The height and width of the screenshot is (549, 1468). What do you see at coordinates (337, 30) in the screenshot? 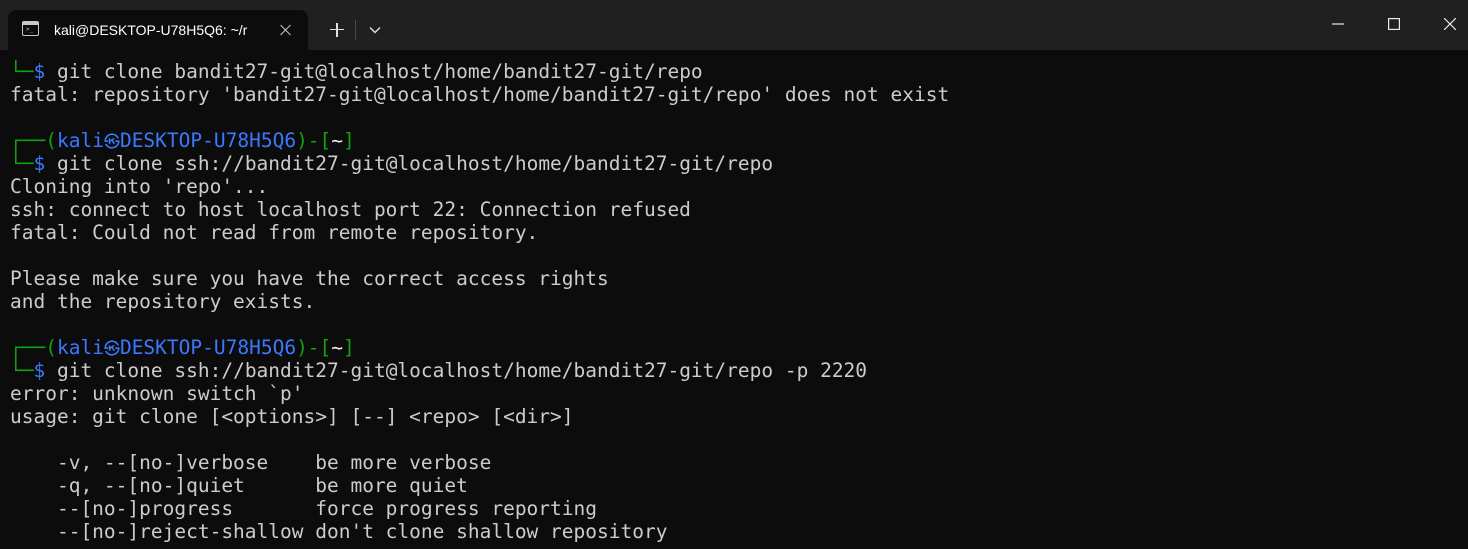
I see `plus-icon` at bounding box center [337, 30].